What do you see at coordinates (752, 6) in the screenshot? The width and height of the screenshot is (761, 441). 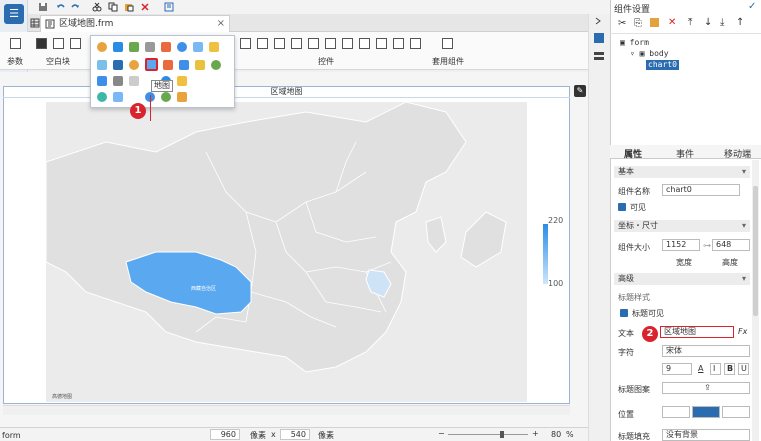 I see `confirm-icon: ✓` at bounding box center [752, 6].